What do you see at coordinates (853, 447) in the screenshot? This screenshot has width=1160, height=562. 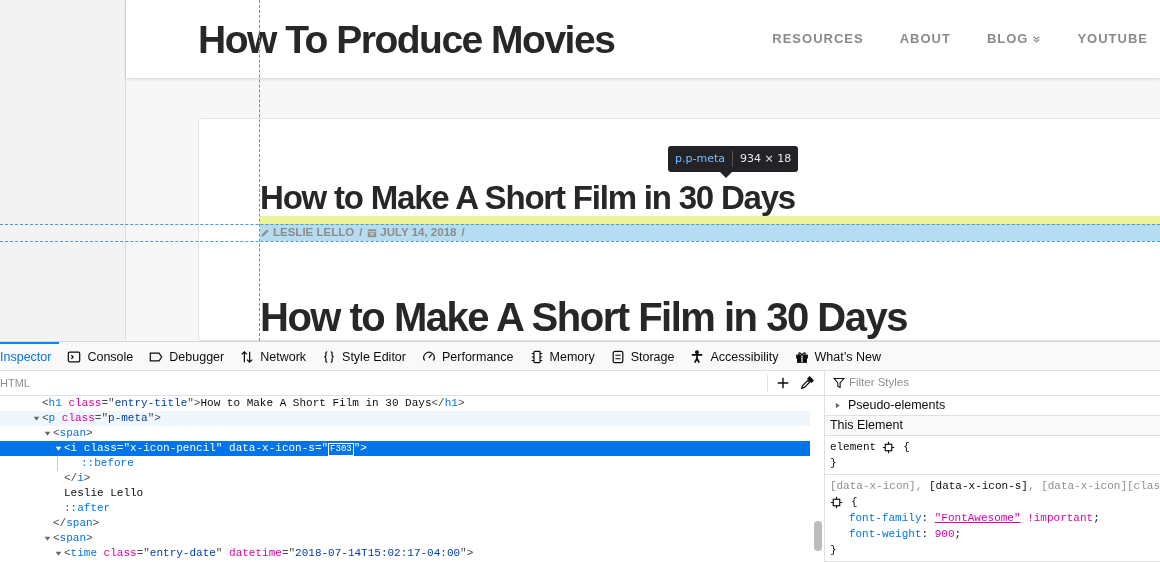 I see `rule-selector: element` at bounding box center [853, 447].